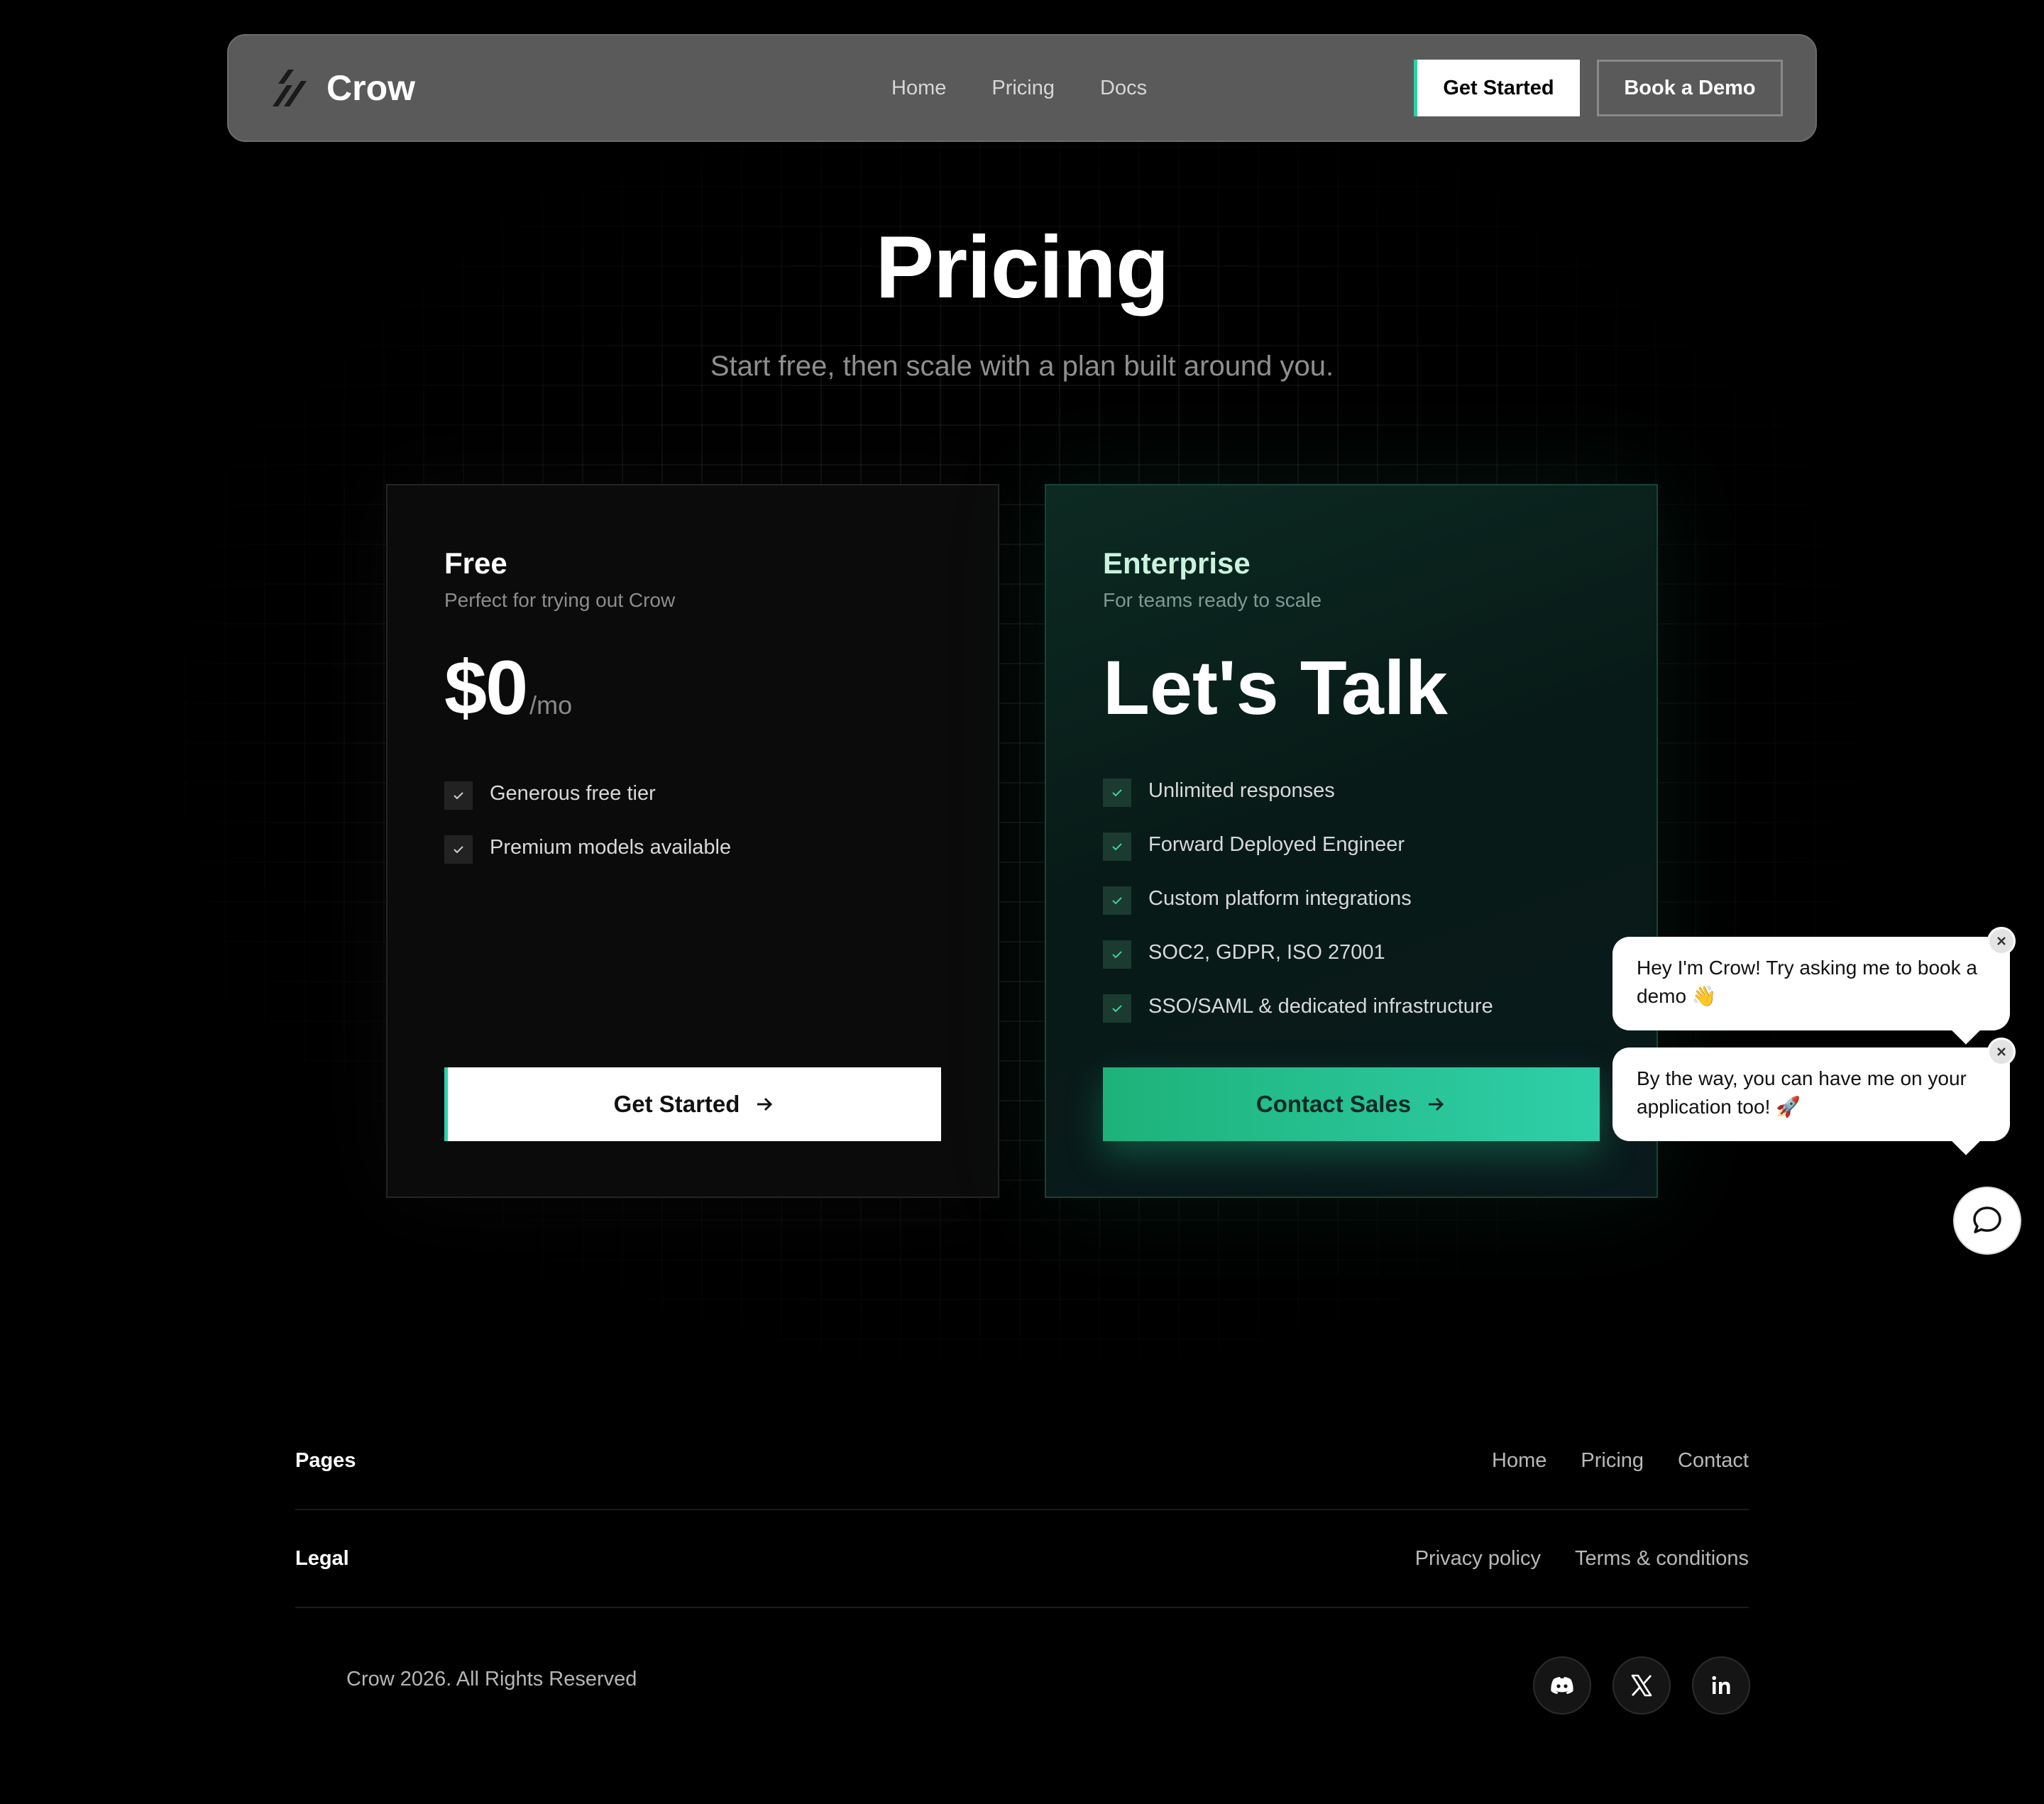 This screenshot has width=2044, height=1804. Describe the element at coordinates (1519, 1461) in the screenshot. I see `footer-link-home: Home` at that location.